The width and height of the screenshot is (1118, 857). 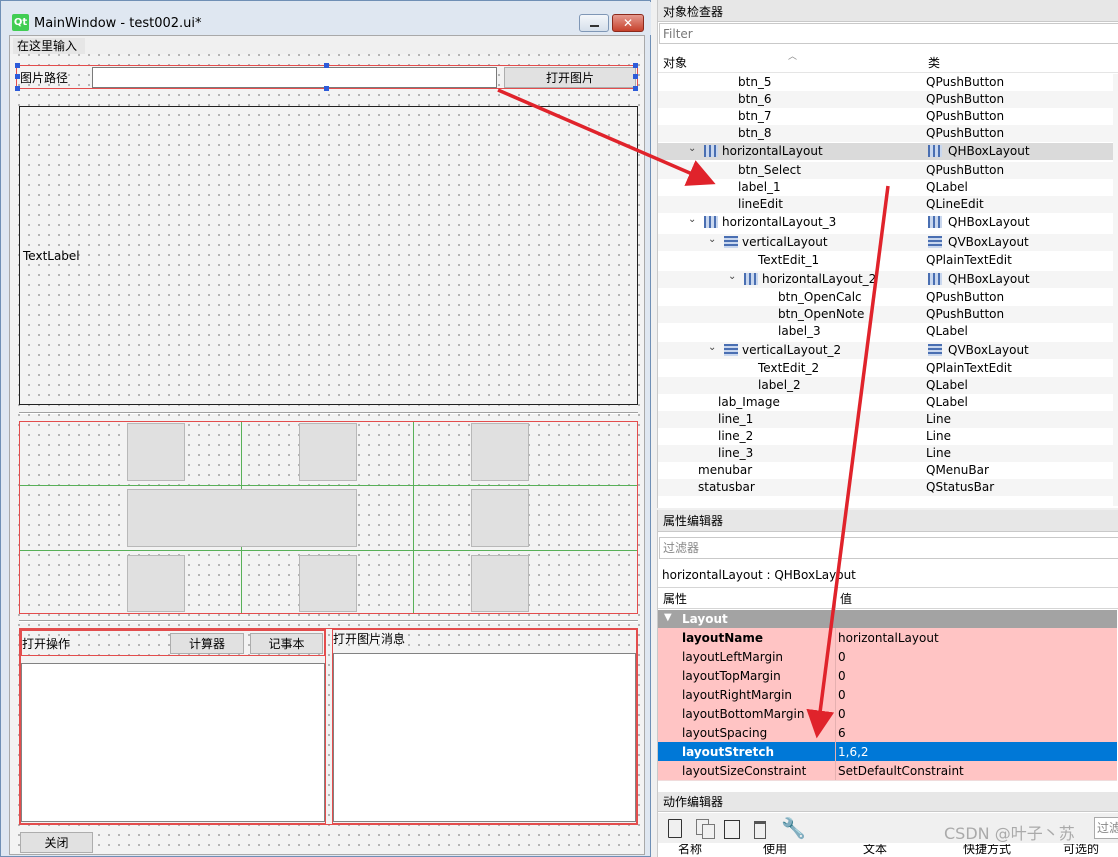 What do you see at coordinates (606, 137) in the screenshot?
I see `arrow-to-tree` at bounding box center [606, 137].